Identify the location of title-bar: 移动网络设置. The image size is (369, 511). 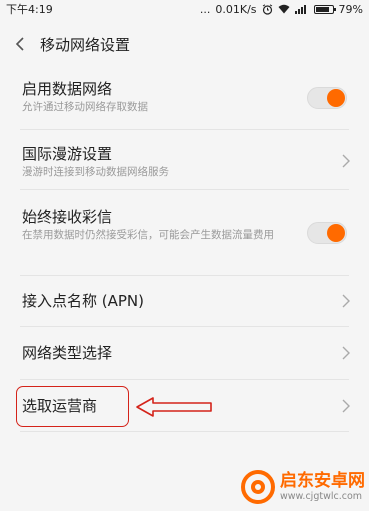
(184, 44).